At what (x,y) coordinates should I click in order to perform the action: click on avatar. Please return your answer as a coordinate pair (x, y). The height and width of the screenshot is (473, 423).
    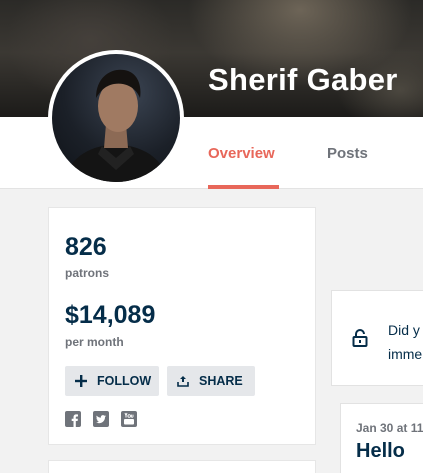
    Looking at the image, I should click on (116, 118).